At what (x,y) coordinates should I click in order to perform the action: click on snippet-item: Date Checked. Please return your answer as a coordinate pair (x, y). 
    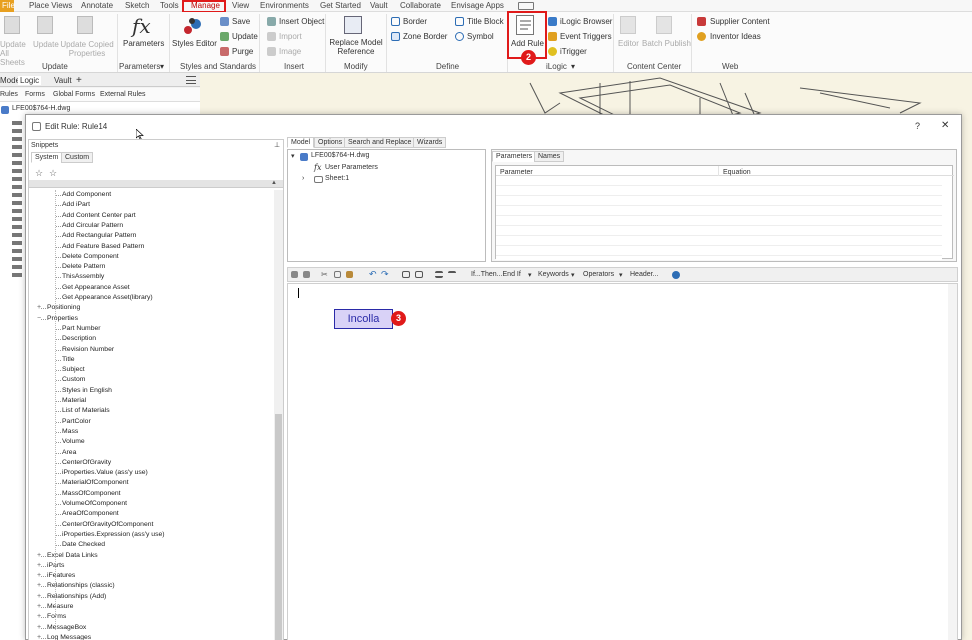
    Looking at the image, I should click on (83, 544).